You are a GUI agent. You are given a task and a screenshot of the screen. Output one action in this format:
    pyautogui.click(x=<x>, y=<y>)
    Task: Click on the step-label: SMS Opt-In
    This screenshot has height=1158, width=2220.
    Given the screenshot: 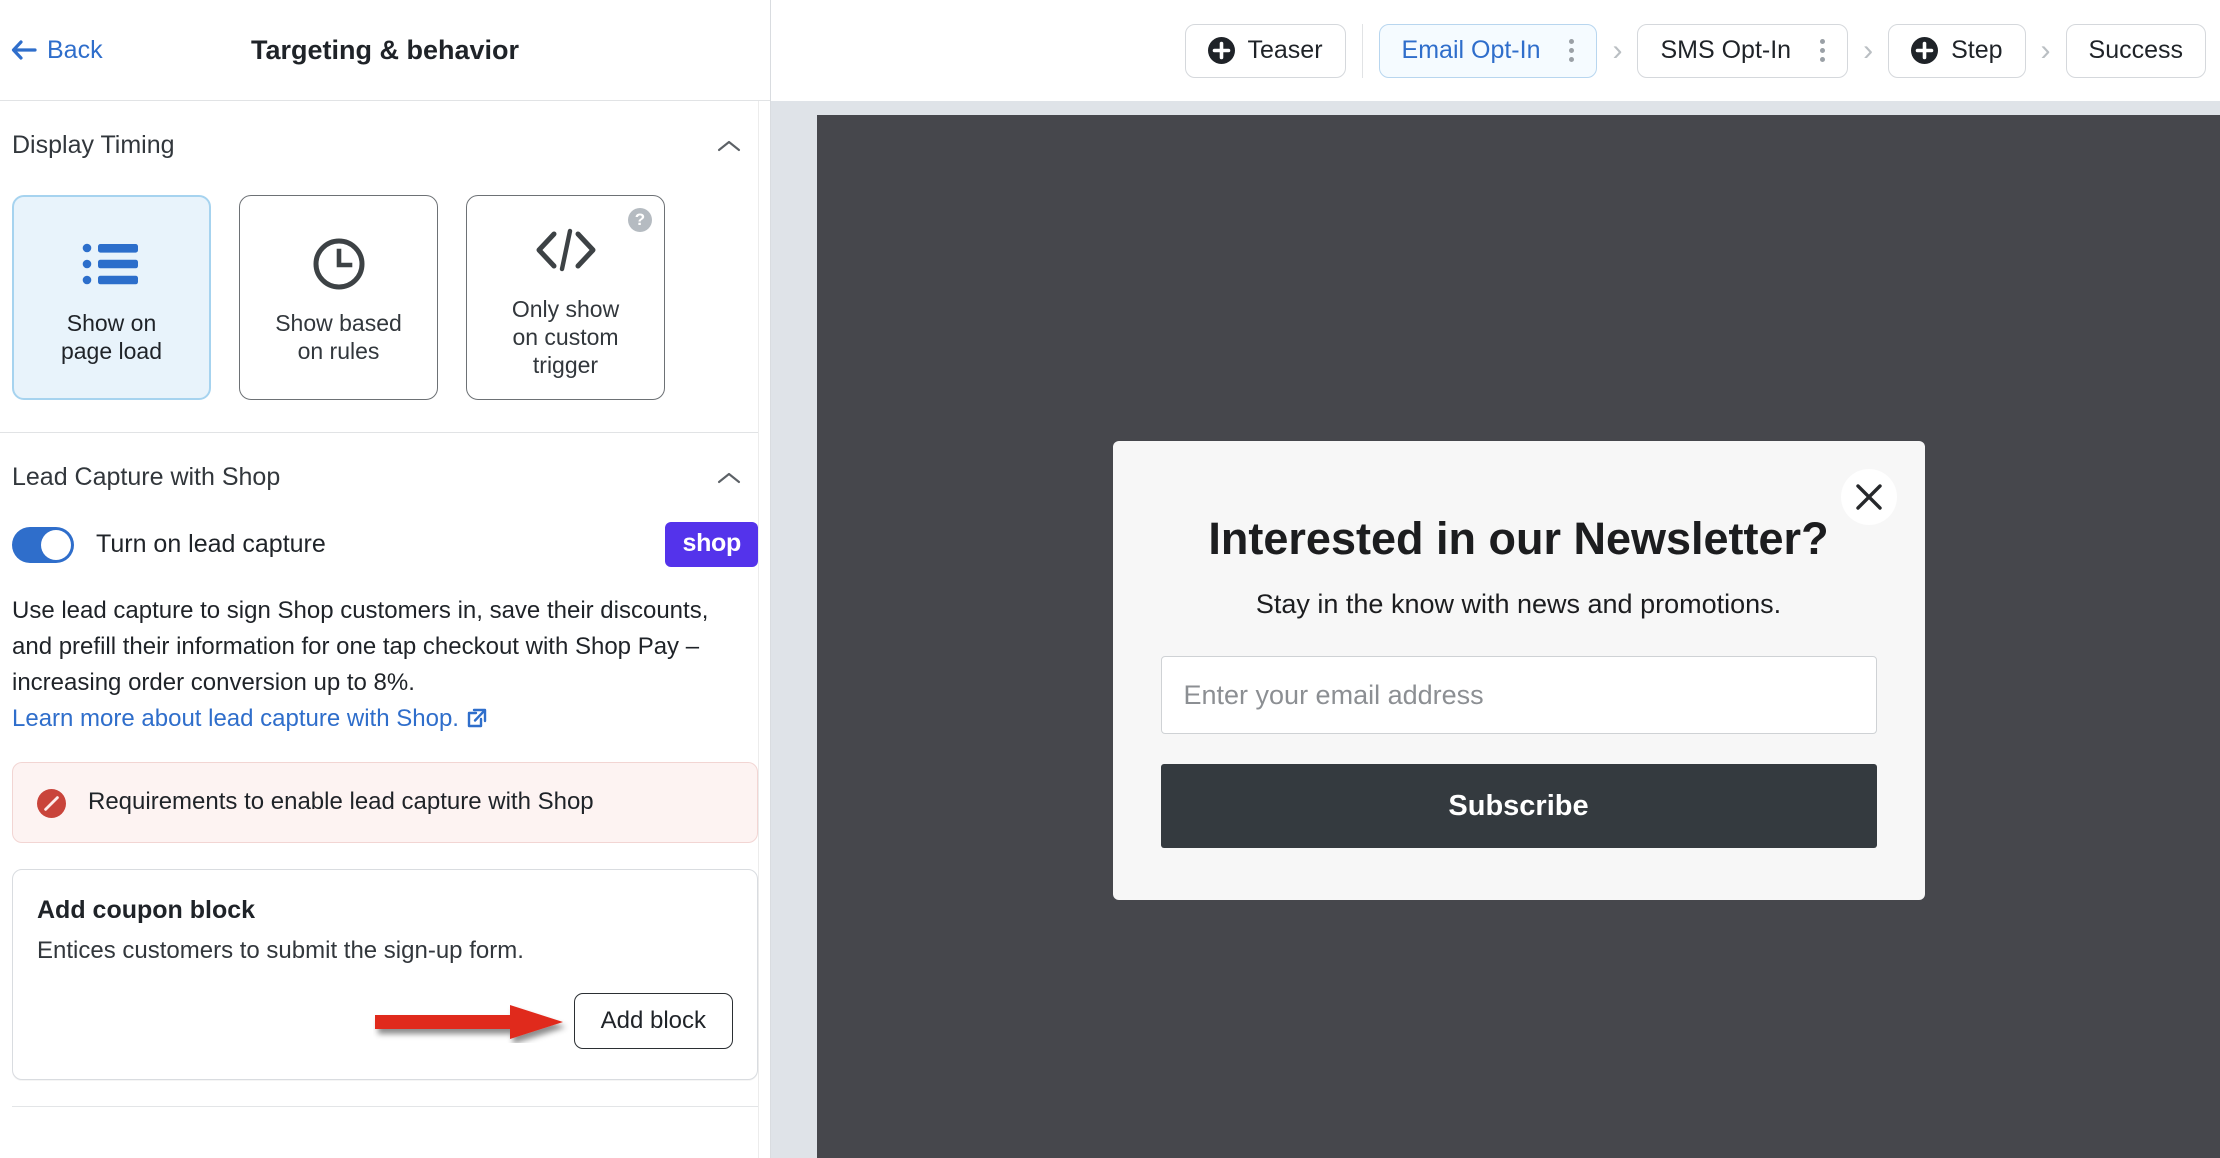 What is the action you would take?
    pyautogui.click(x=1726, y=50)
    